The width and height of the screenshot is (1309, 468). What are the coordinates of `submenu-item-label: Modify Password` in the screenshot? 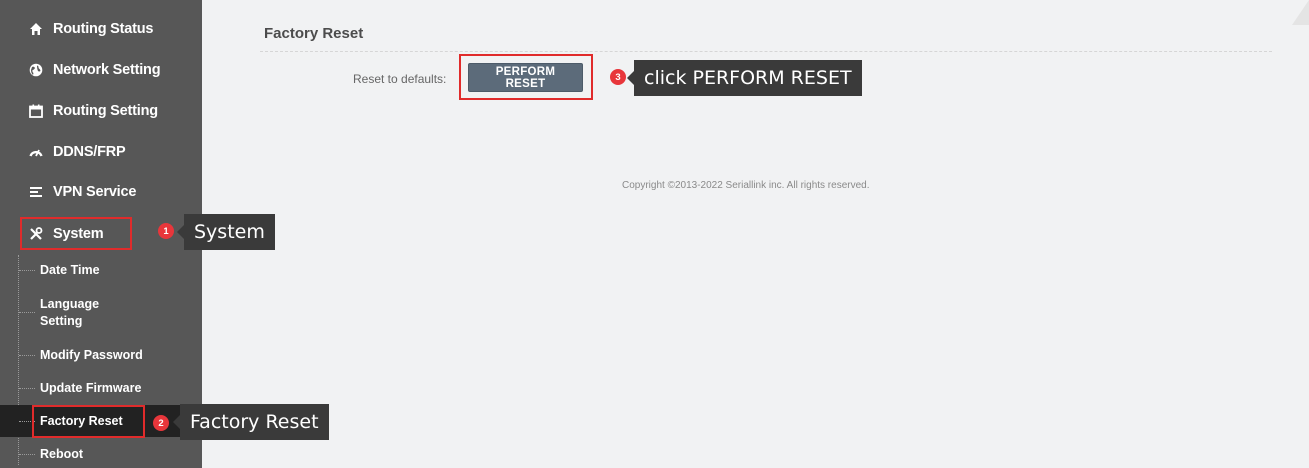 It's located at (91, 355).